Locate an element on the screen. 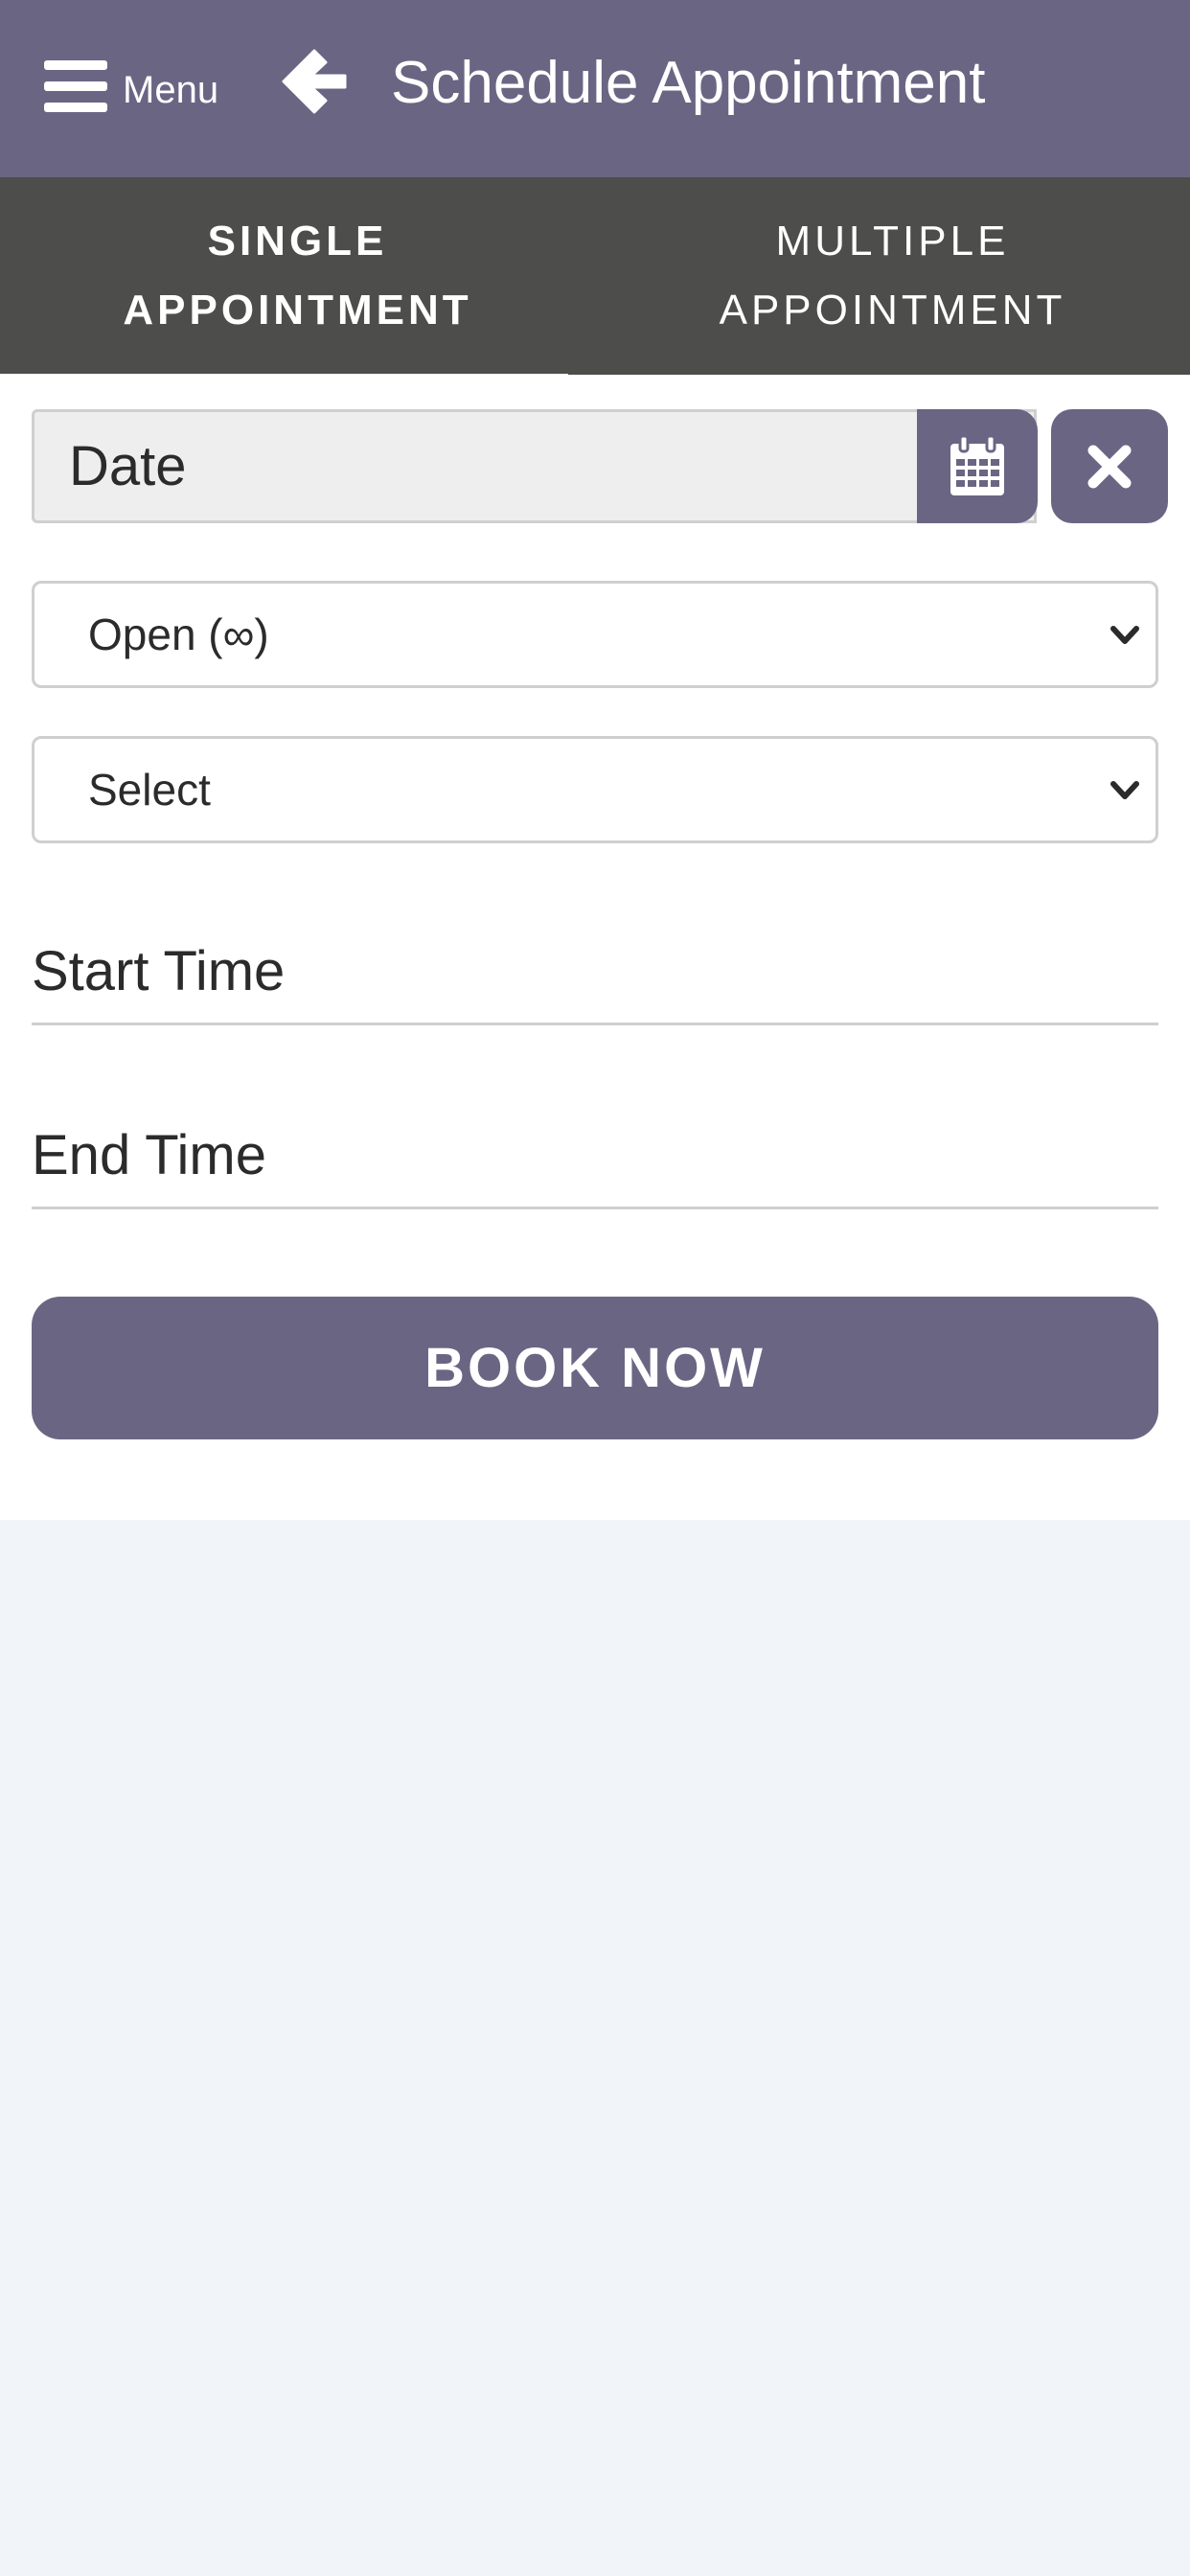 The width and height of the screenshot is (1190, 2576). book-now-button: BOOK NOW is located at coordinates (595, 1368).